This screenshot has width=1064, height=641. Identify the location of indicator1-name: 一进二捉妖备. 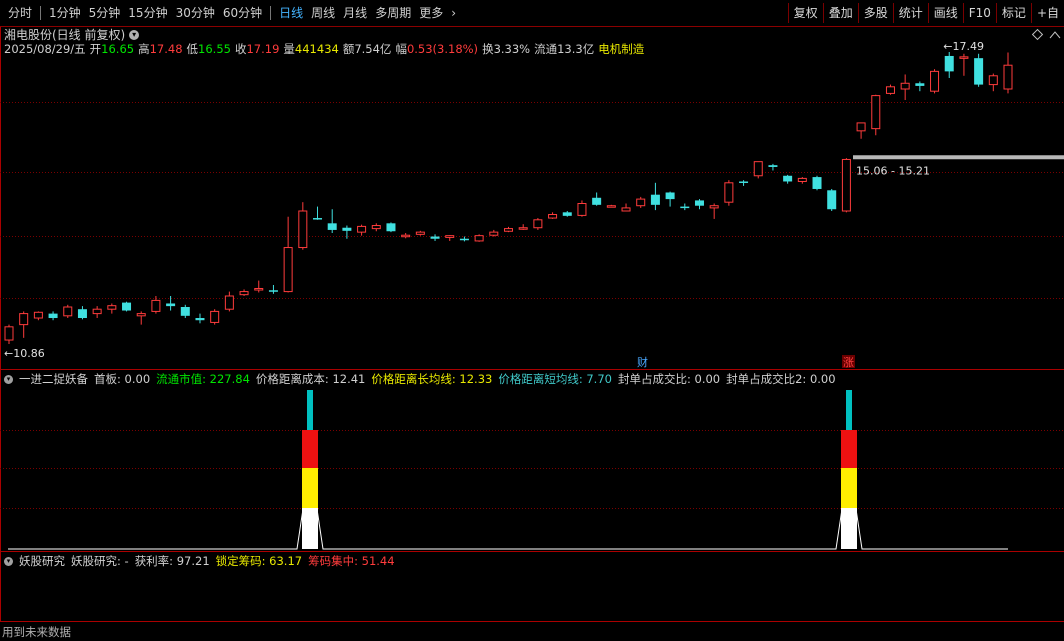
(53, 379).